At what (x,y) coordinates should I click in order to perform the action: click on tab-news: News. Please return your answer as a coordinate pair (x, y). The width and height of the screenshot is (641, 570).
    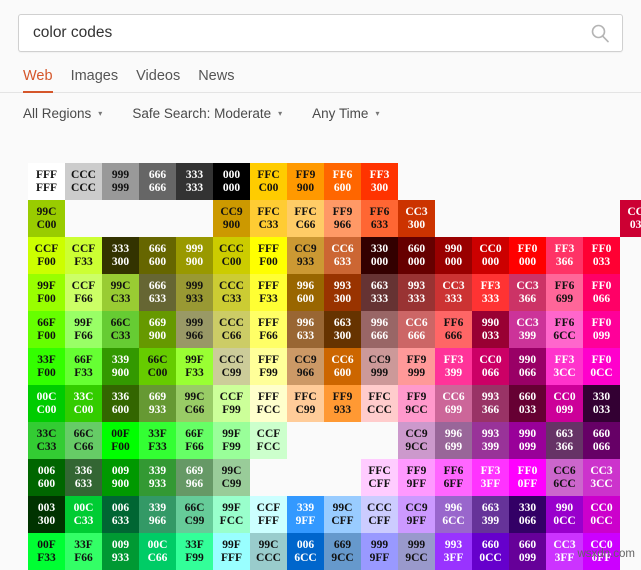
    Looking at the image, I should click on (216, 79).